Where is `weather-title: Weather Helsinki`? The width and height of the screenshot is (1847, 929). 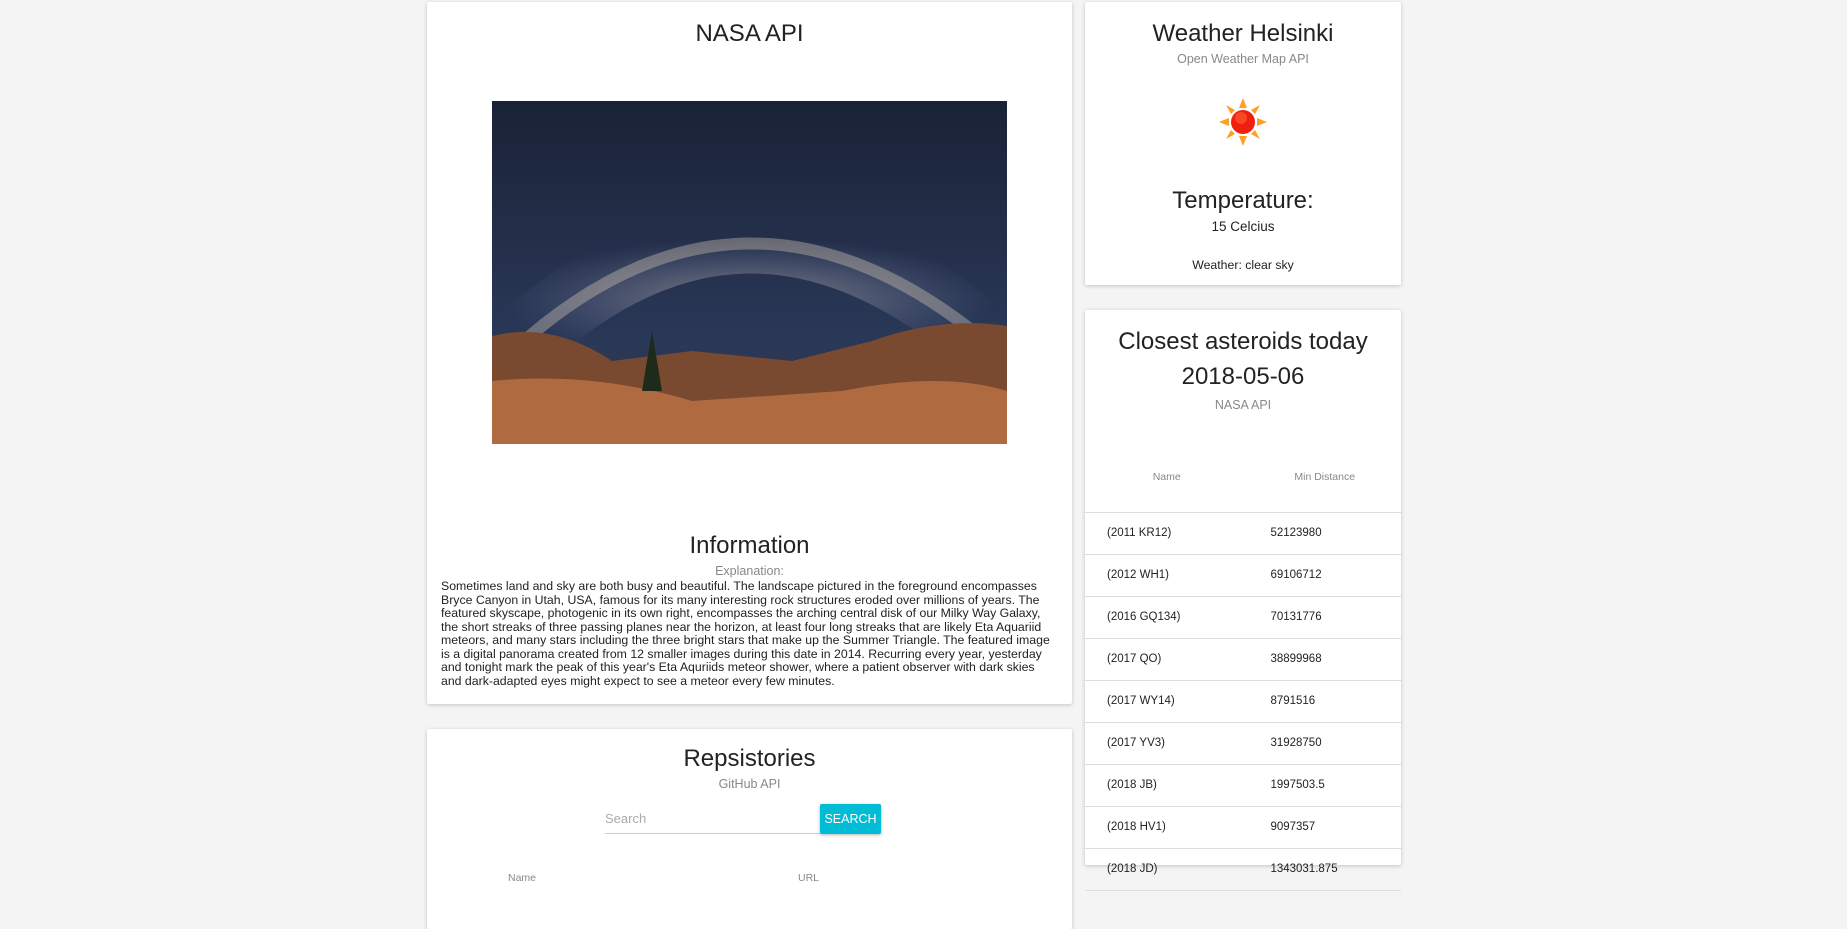 weather-title: Weather Helsinki is located at coordinates (1243, 33).